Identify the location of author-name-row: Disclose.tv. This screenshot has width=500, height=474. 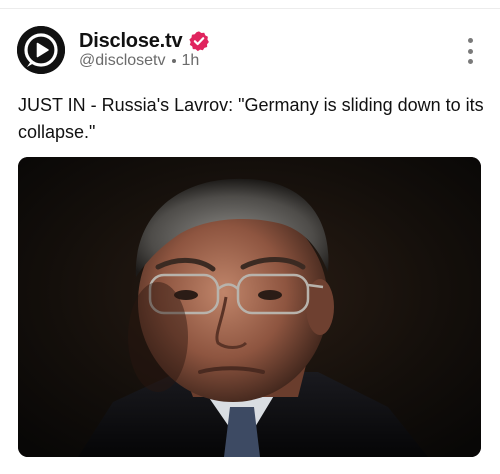
(144, 41).